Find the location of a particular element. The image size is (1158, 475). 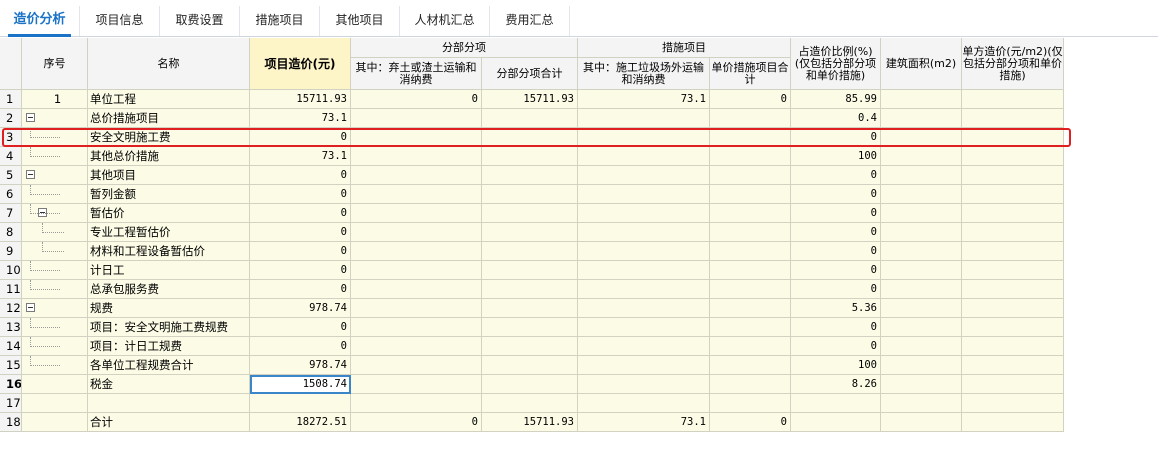

row-index: 11 is located at coordinates (11, 289).